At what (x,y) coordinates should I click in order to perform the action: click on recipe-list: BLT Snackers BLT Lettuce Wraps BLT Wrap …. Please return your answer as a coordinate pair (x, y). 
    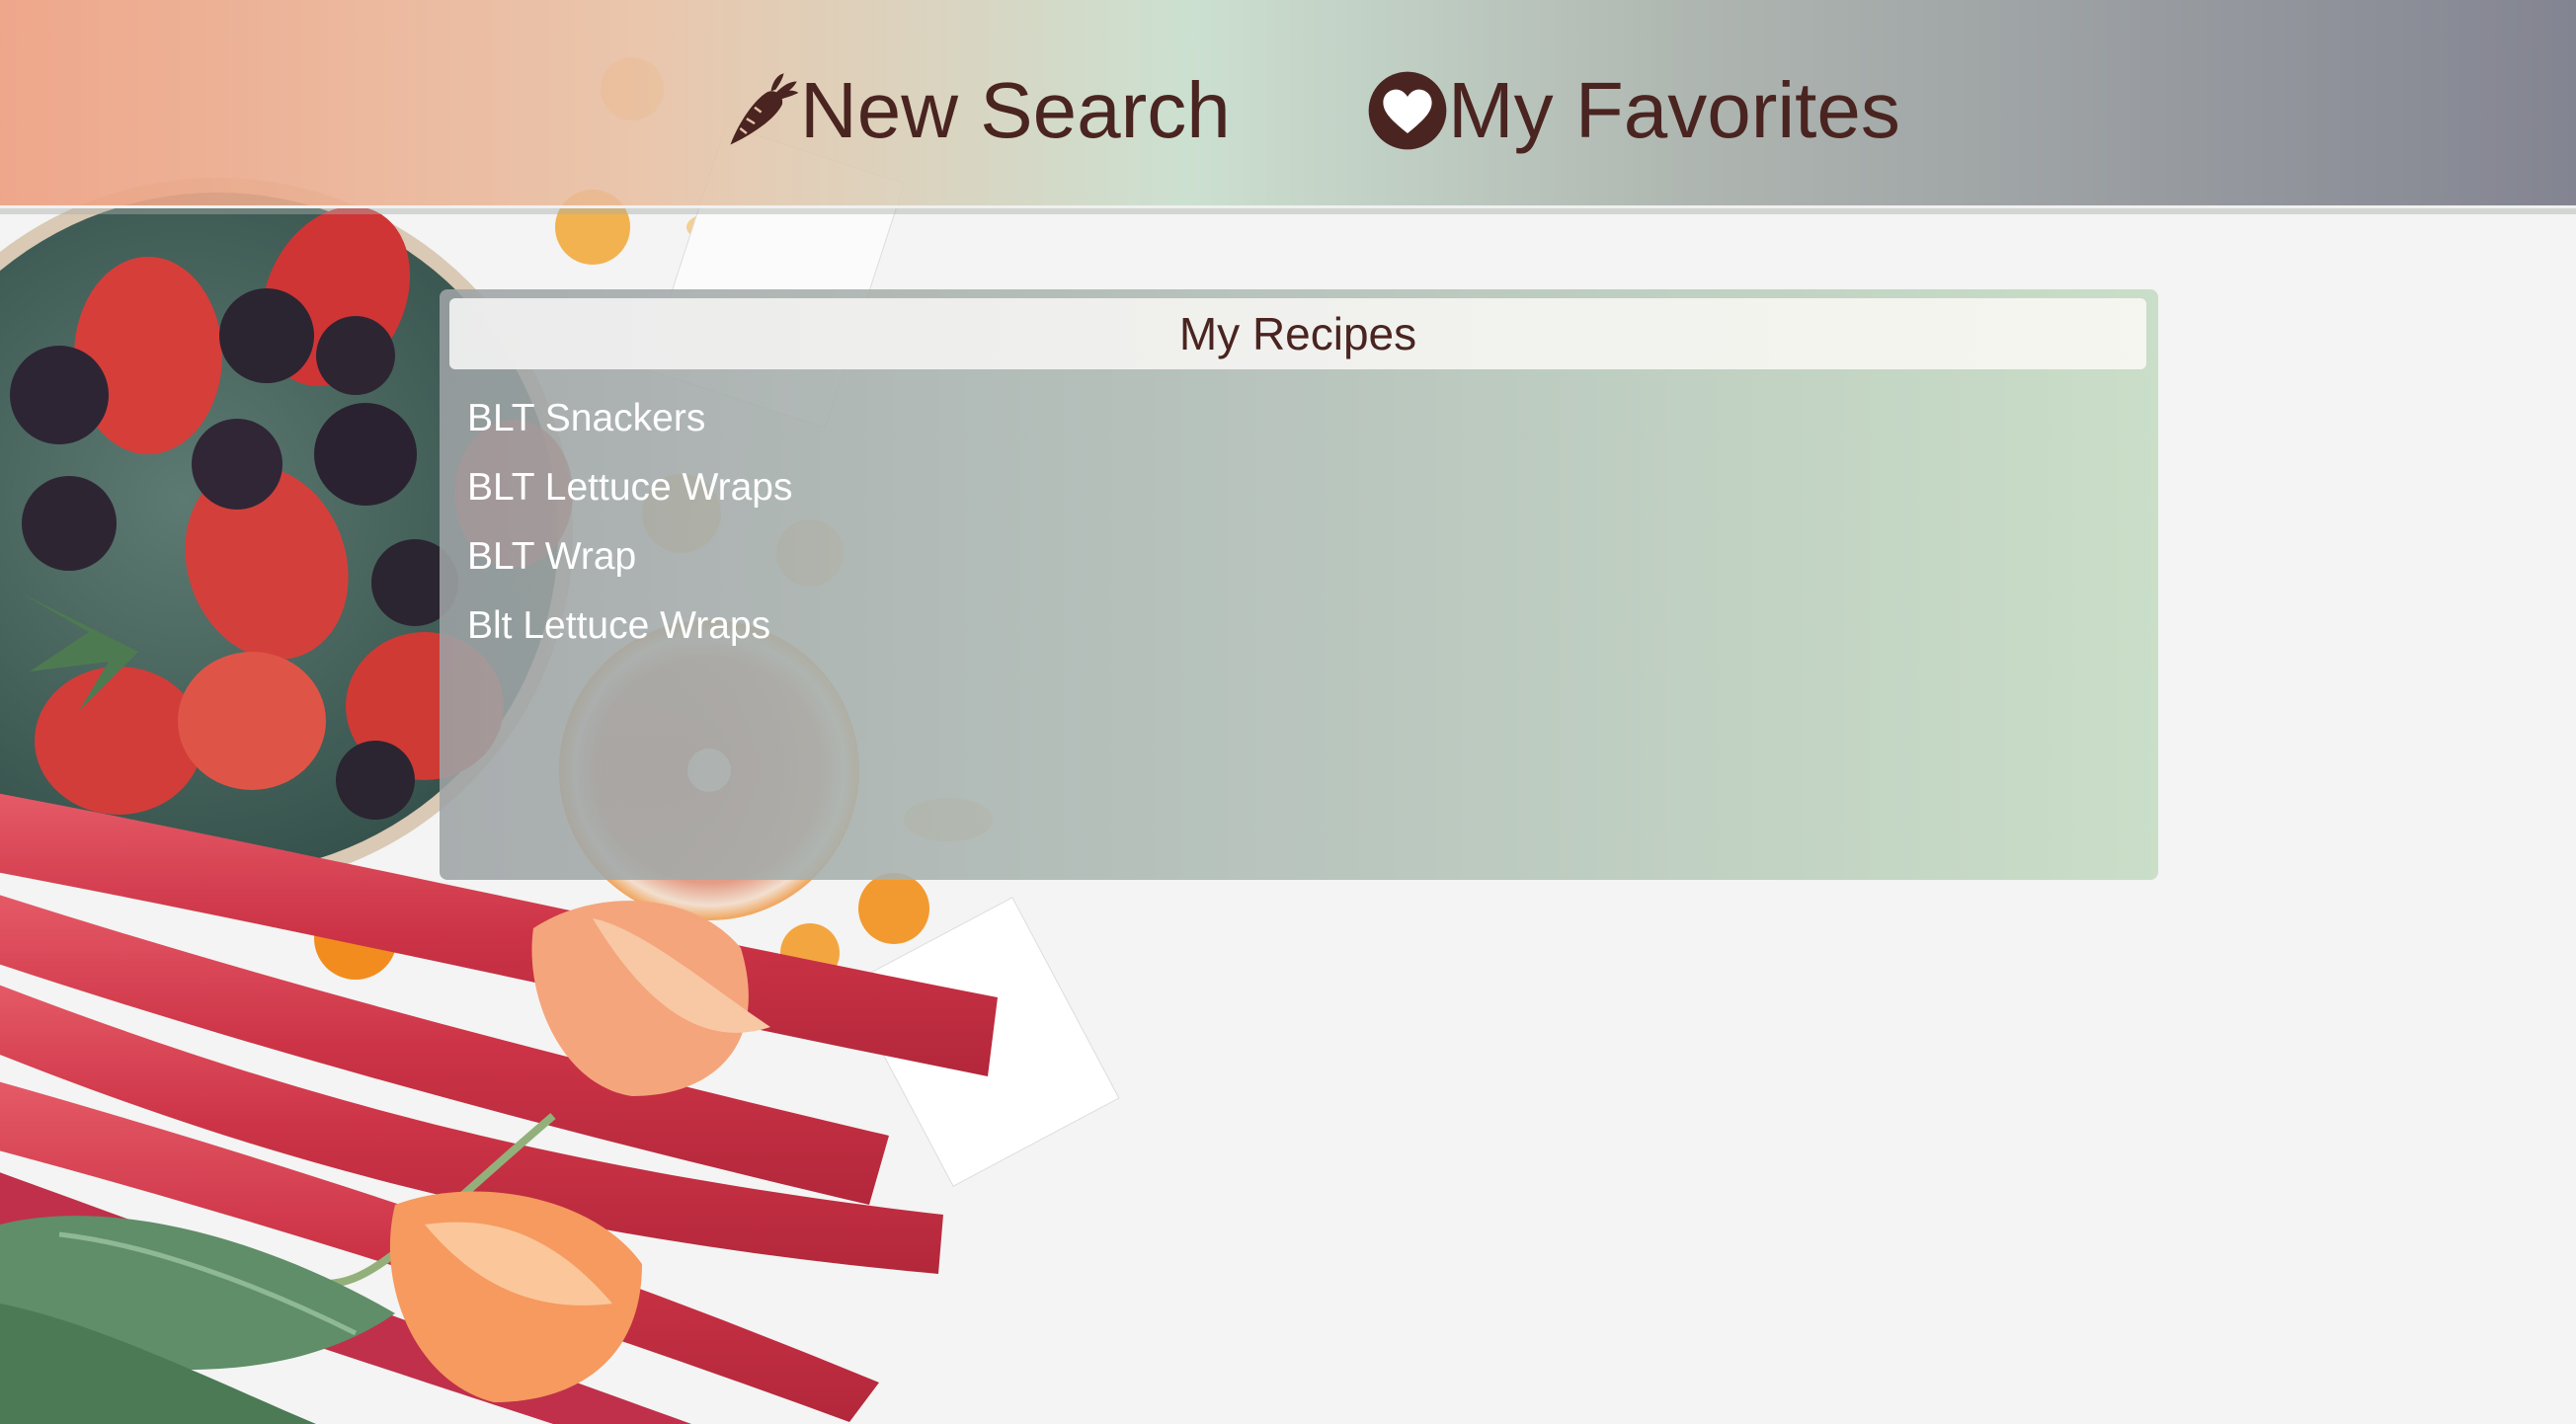
    Looking at the image, I should click on (630, 522).